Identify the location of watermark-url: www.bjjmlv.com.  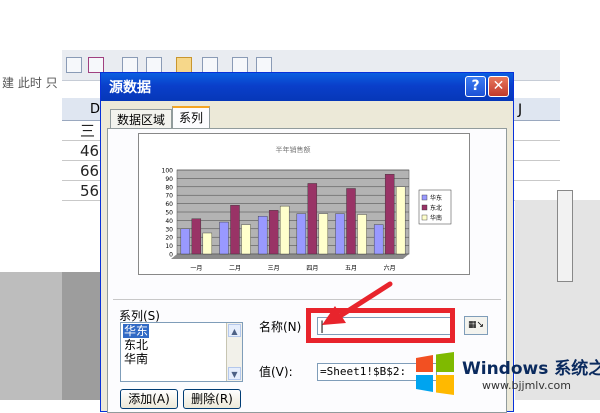
(526, 385).